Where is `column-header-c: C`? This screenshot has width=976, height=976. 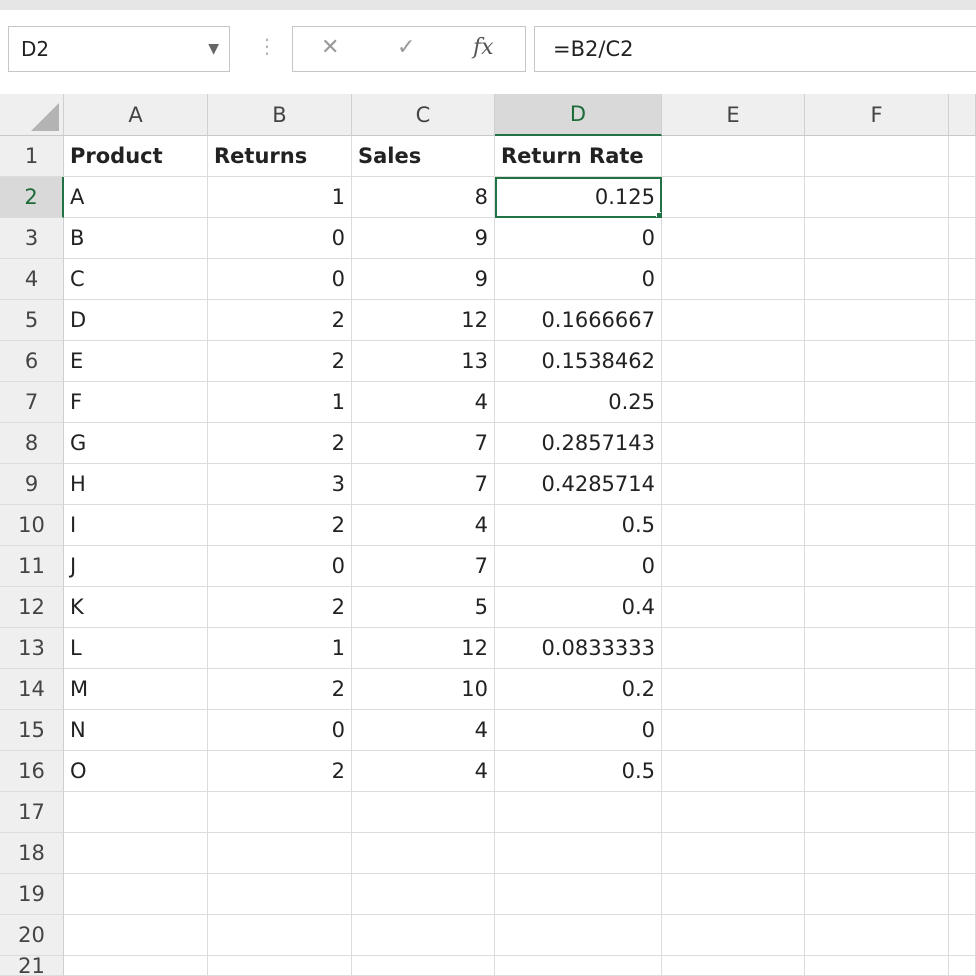
column-header-c: C is located at coordinates (423, 115).